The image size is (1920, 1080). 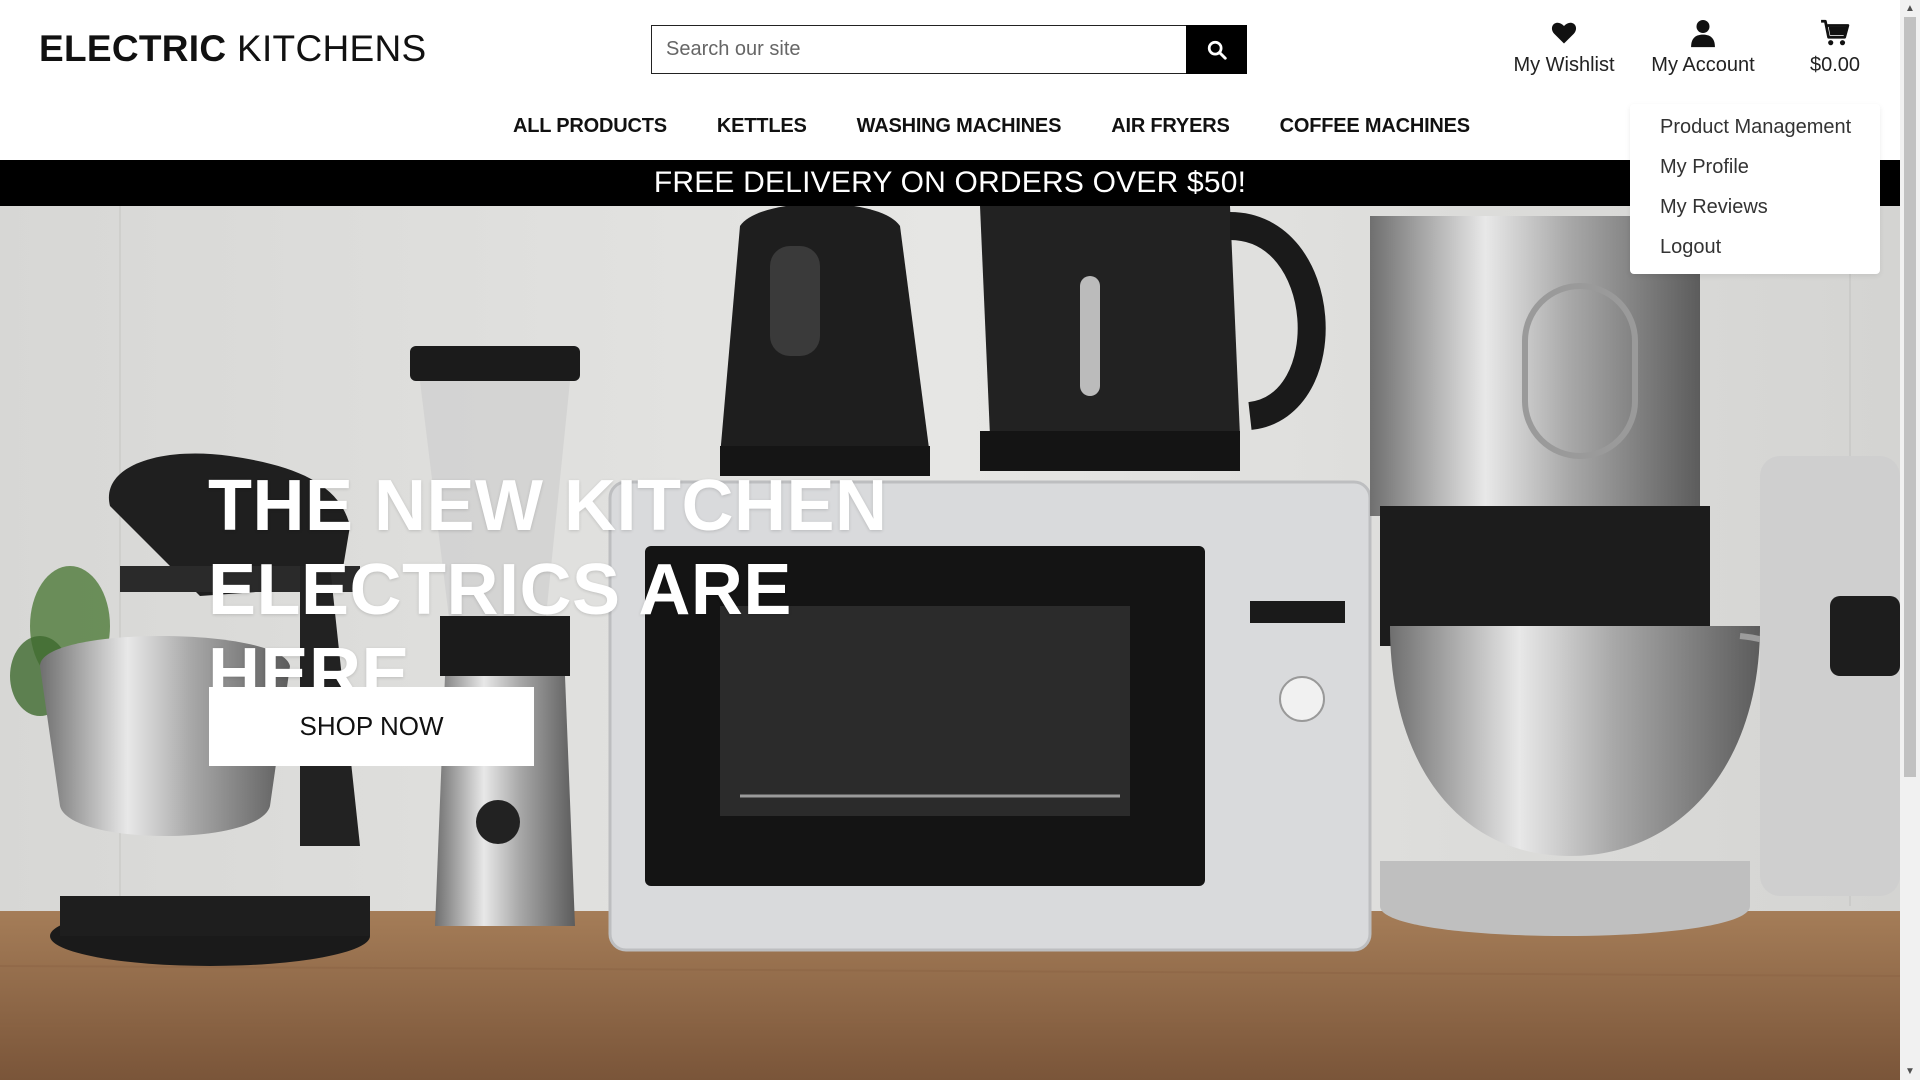 I want to click on search-icon, so click(x=1217, y=50).